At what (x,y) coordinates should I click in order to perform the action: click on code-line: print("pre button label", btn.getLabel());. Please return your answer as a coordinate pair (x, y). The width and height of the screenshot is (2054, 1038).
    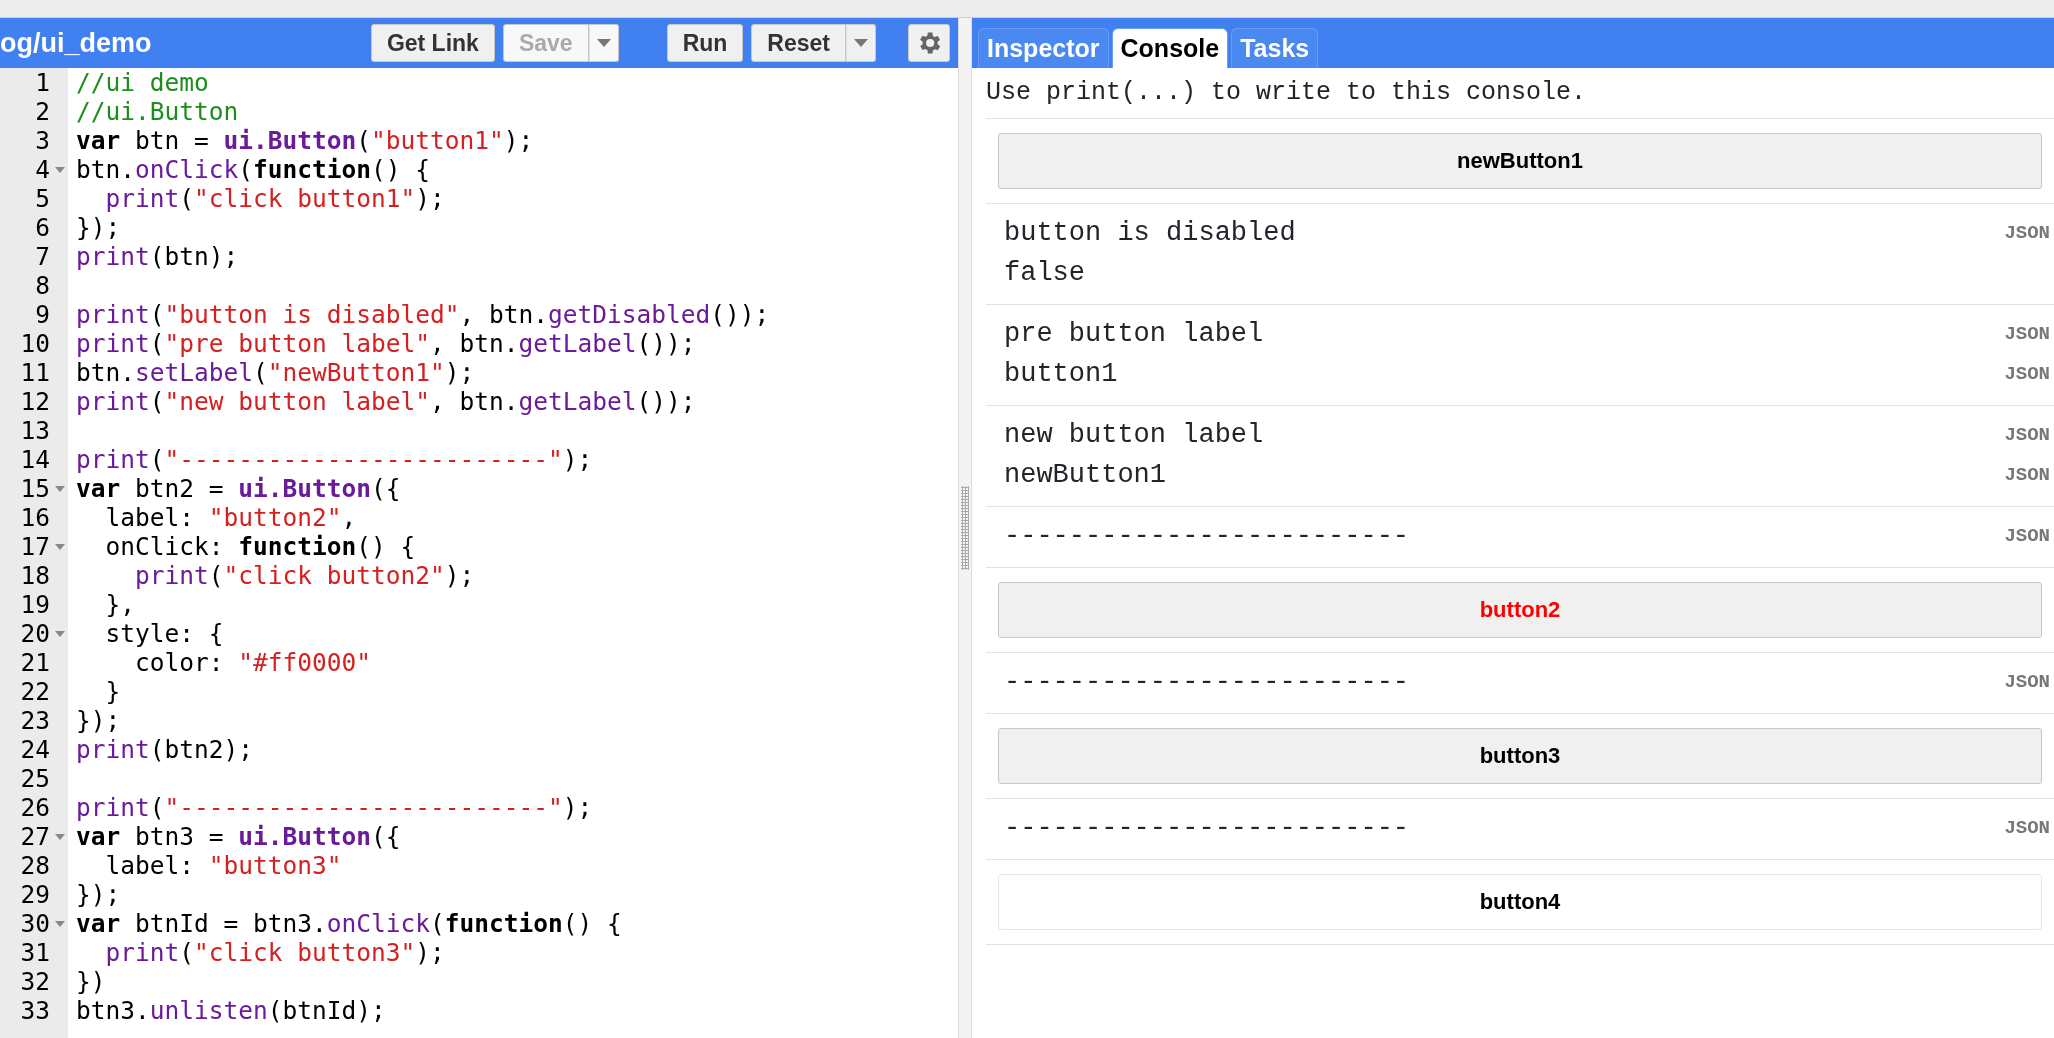
    Looking at the image, I should click on (386, 343).